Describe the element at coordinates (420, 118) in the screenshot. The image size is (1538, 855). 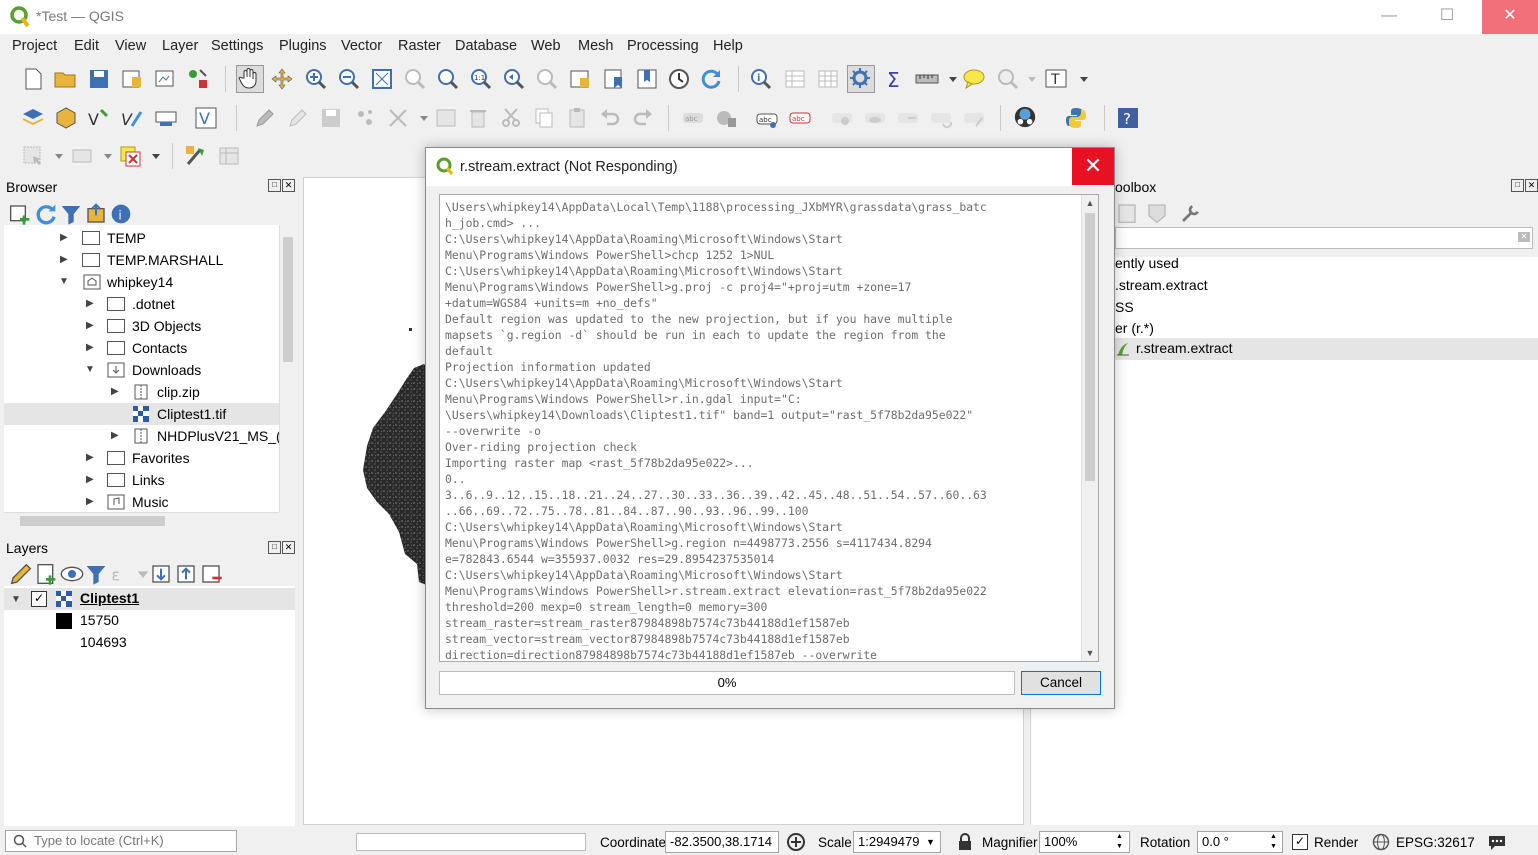
I see `vertex-dropdown-icon` at that location.